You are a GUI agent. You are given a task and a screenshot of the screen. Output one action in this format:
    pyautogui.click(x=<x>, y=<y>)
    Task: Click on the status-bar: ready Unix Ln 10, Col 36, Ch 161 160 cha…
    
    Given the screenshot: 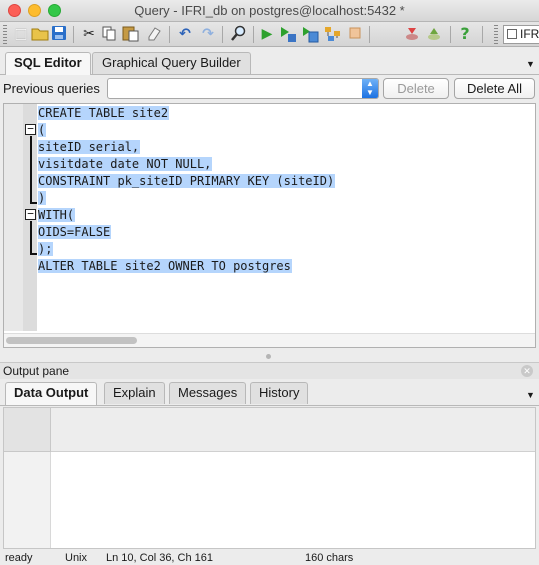 What is the action you would take?
    pyautogui.click(x=269, y=558)
    